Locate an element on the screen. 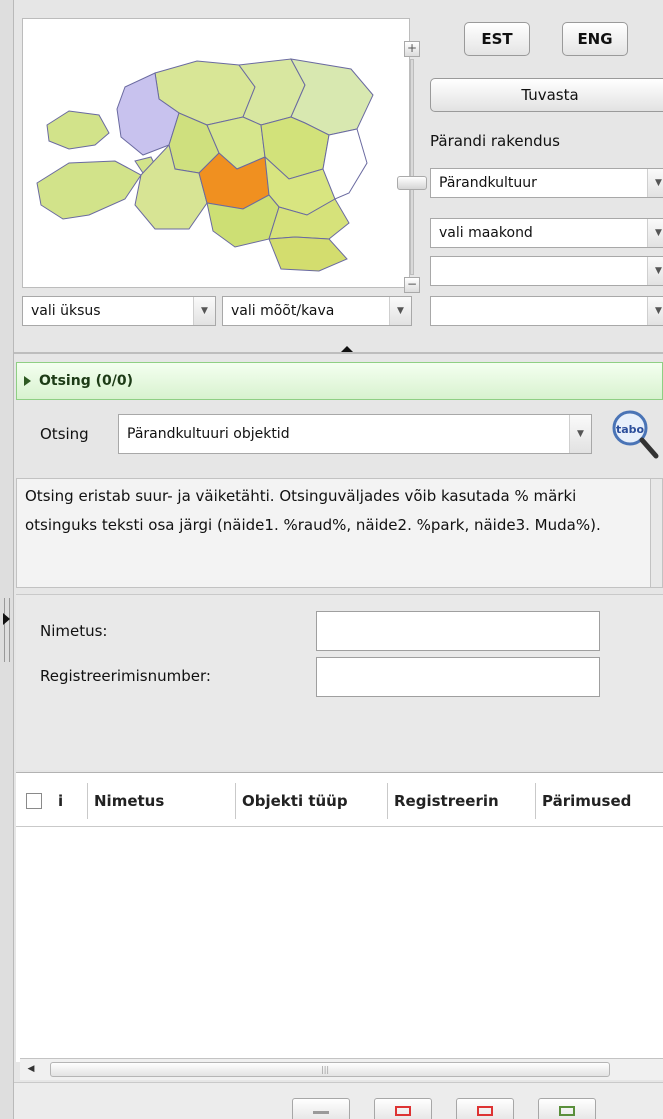 The height and width of the screenshot is (1119, 663). column-header-registreerin: Registreerin is located at coordinates (462, 801).